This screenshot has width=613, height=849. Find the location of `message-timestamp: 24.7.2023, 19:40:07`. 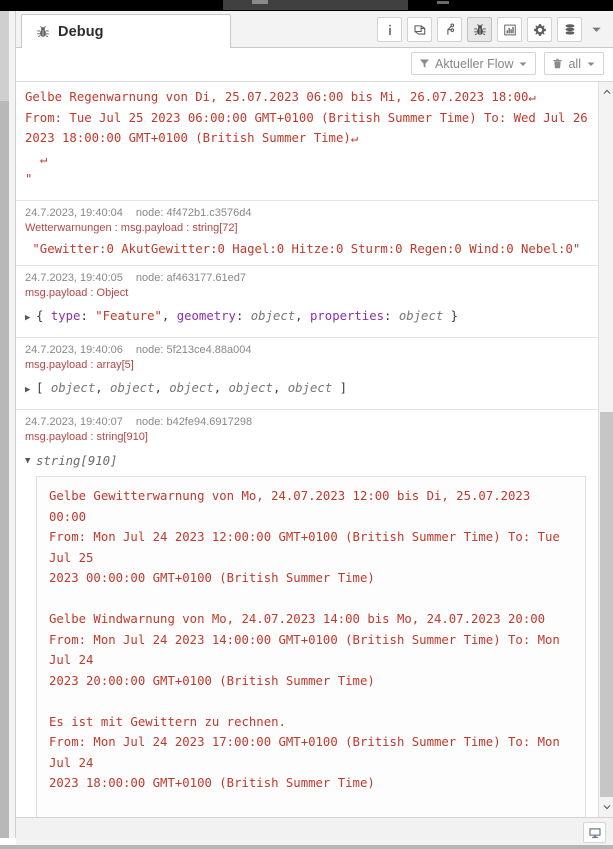

message-timestamp: 24.7.2023, 19:40:07 is located at coordinates (74, 422).